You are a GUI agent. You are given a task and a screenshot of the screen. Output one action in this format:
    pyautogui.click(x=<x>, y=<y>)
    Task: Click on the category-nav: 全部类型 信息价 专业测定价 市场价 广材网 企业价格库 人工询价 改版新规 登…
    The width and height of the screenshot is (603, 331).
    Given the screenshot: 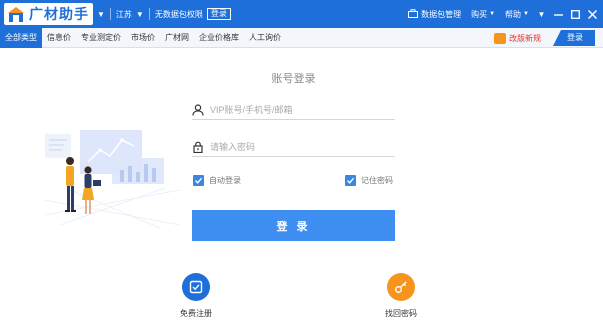 What is the action you would take?
    pyautogui.click(x=301, y=37)
    